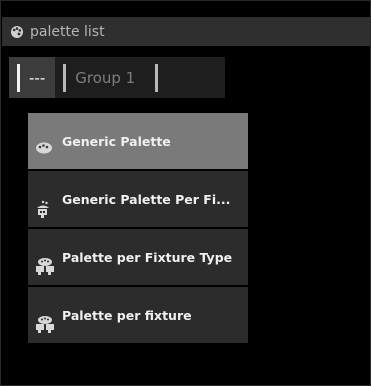 The height and width of the screenshot is (386, 371). What do you see at coordinates (147, 257) in the screenshot?
I see `list-item-label: Palette per Fixture Type` at bounding box center [147, 257].